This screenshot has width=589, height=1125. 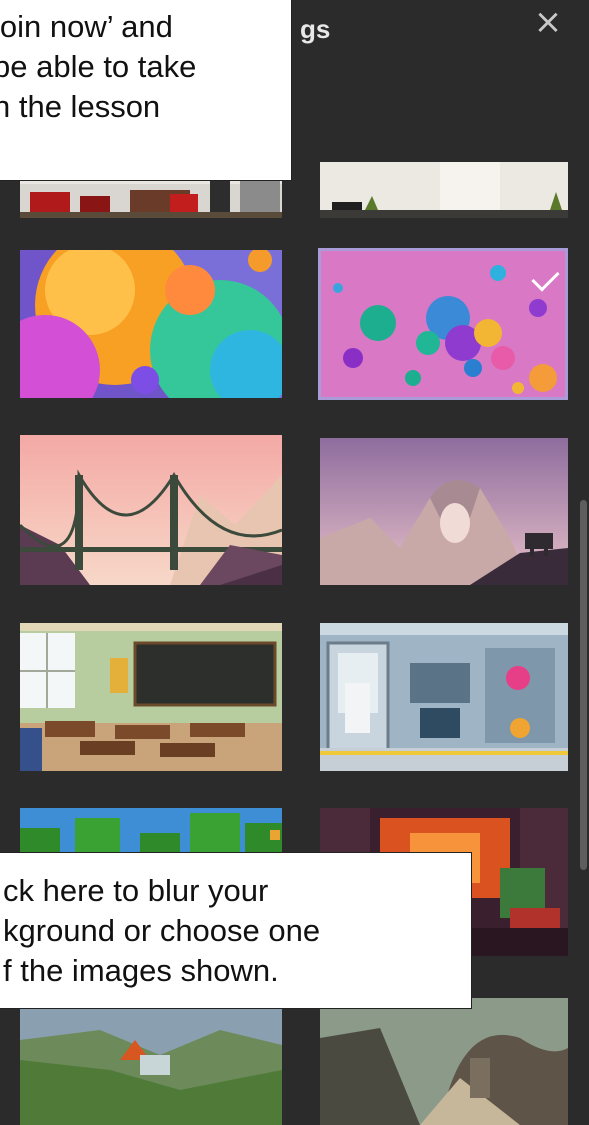 I want to click on background-valley-landscape, so click(x=151, y=1062).